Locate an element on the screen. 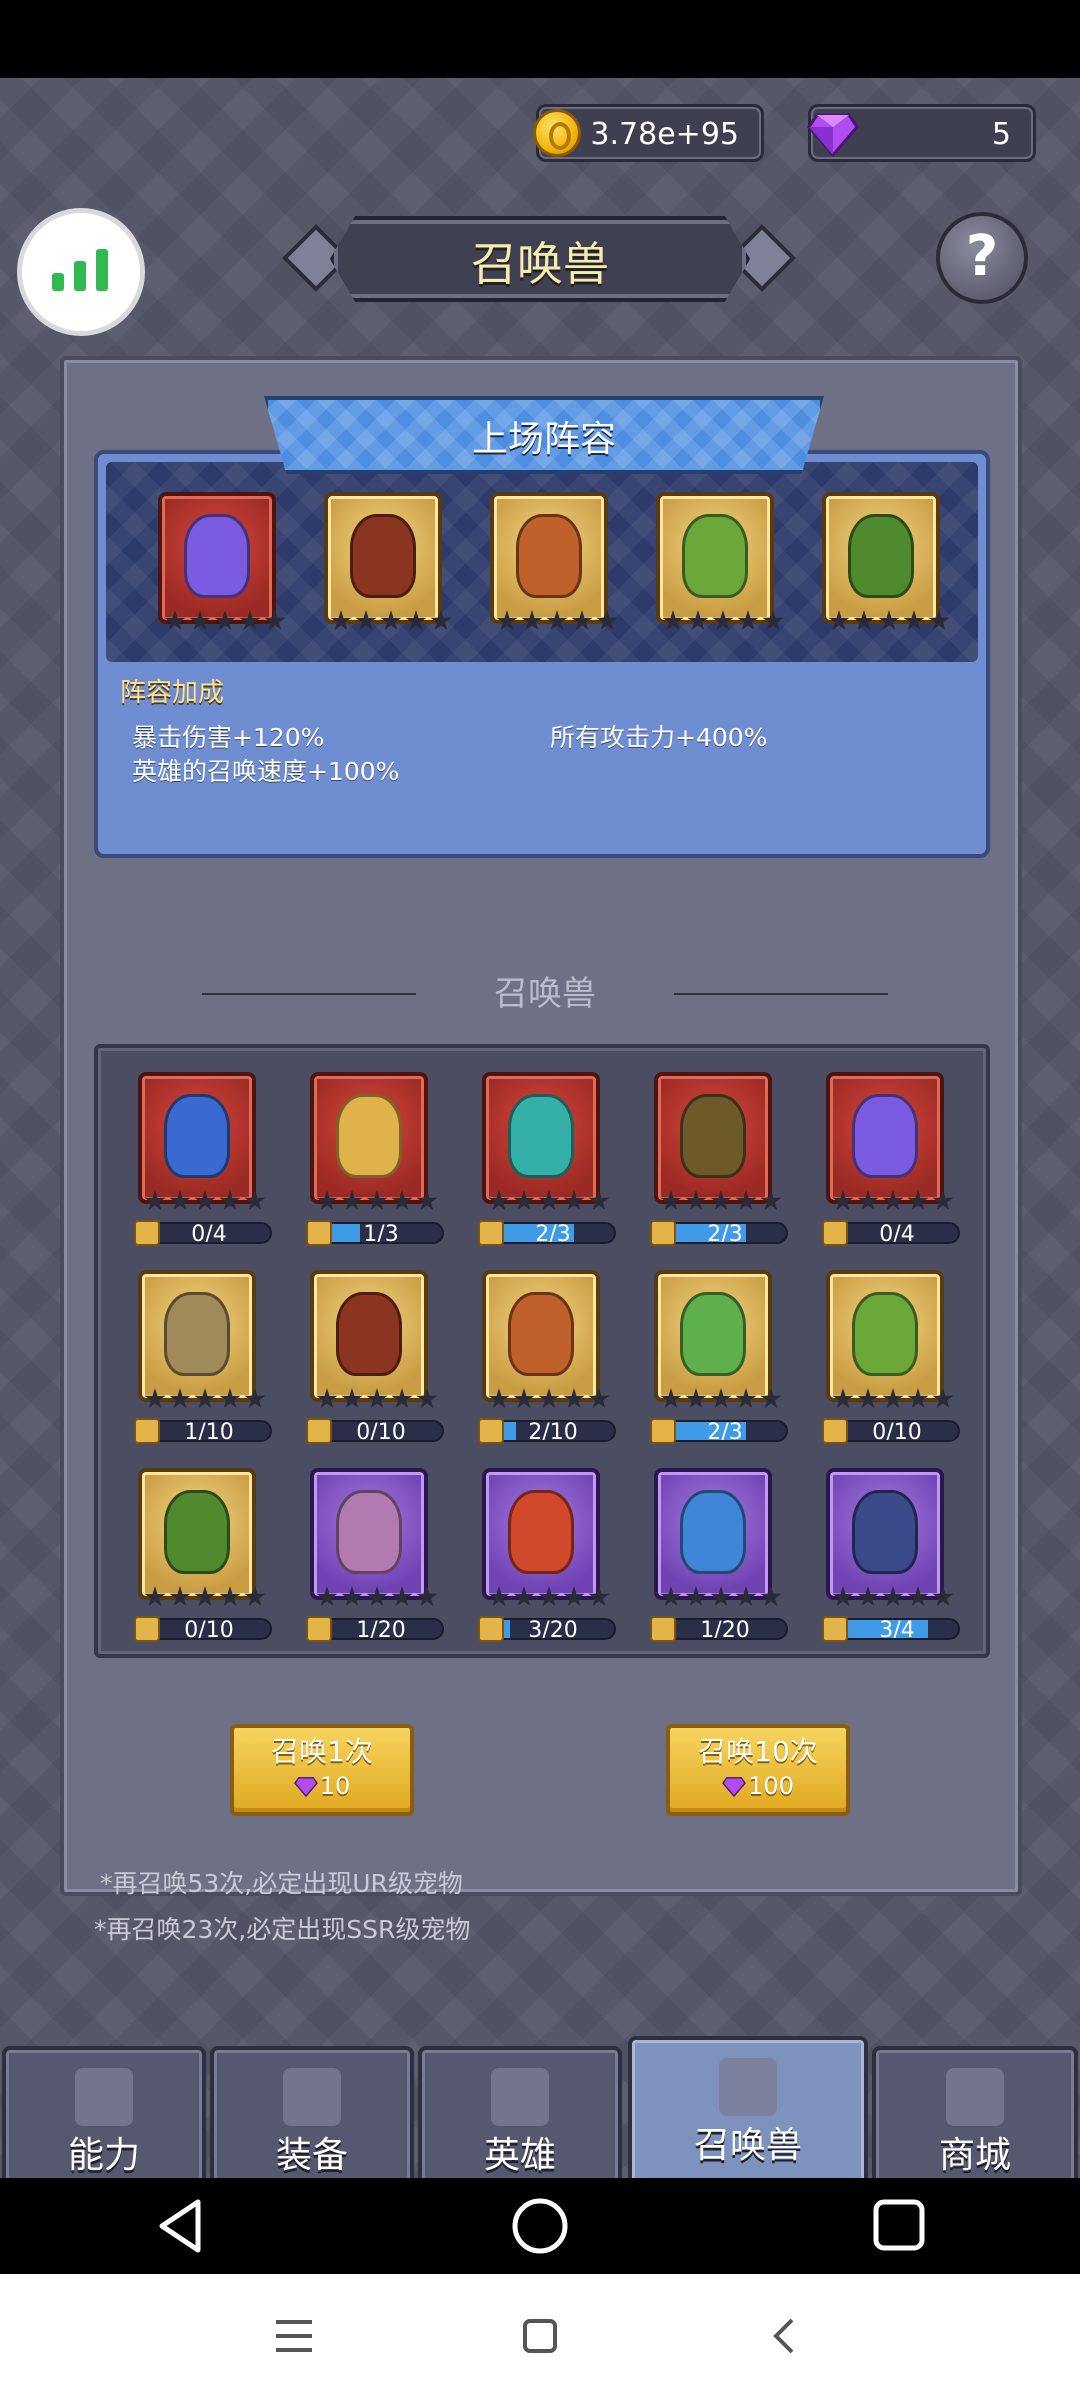  tab-hero-label: 英雄 is located at coordinates (519, 2155).